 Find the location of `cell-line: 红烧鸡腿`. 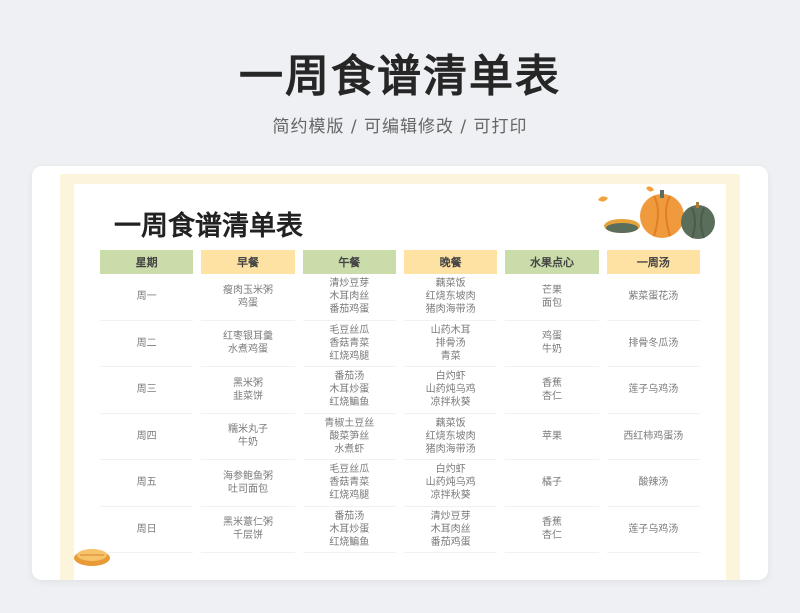

cell-line: 红烧鸡腿 is located at coordinates (349, 496).